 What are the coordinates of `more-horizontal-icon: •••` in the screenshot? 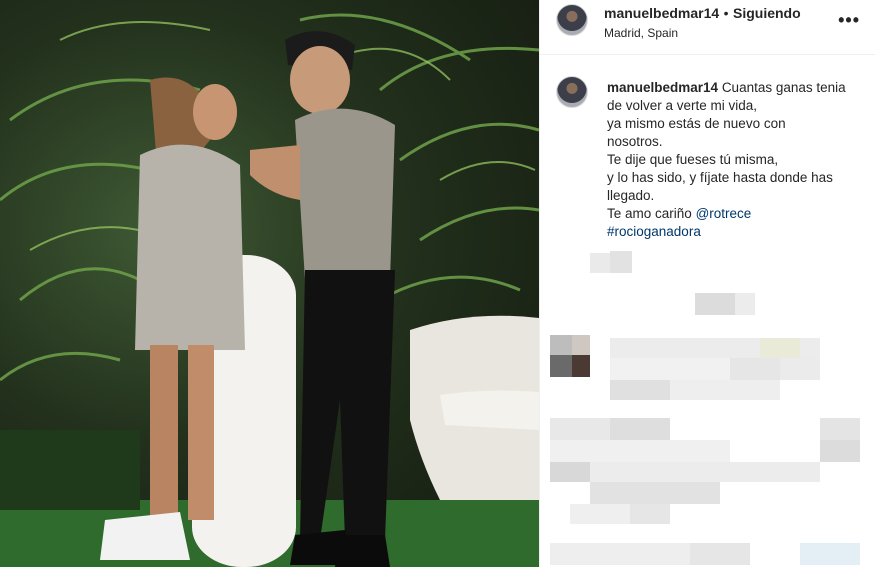 It's located at (849, 20).